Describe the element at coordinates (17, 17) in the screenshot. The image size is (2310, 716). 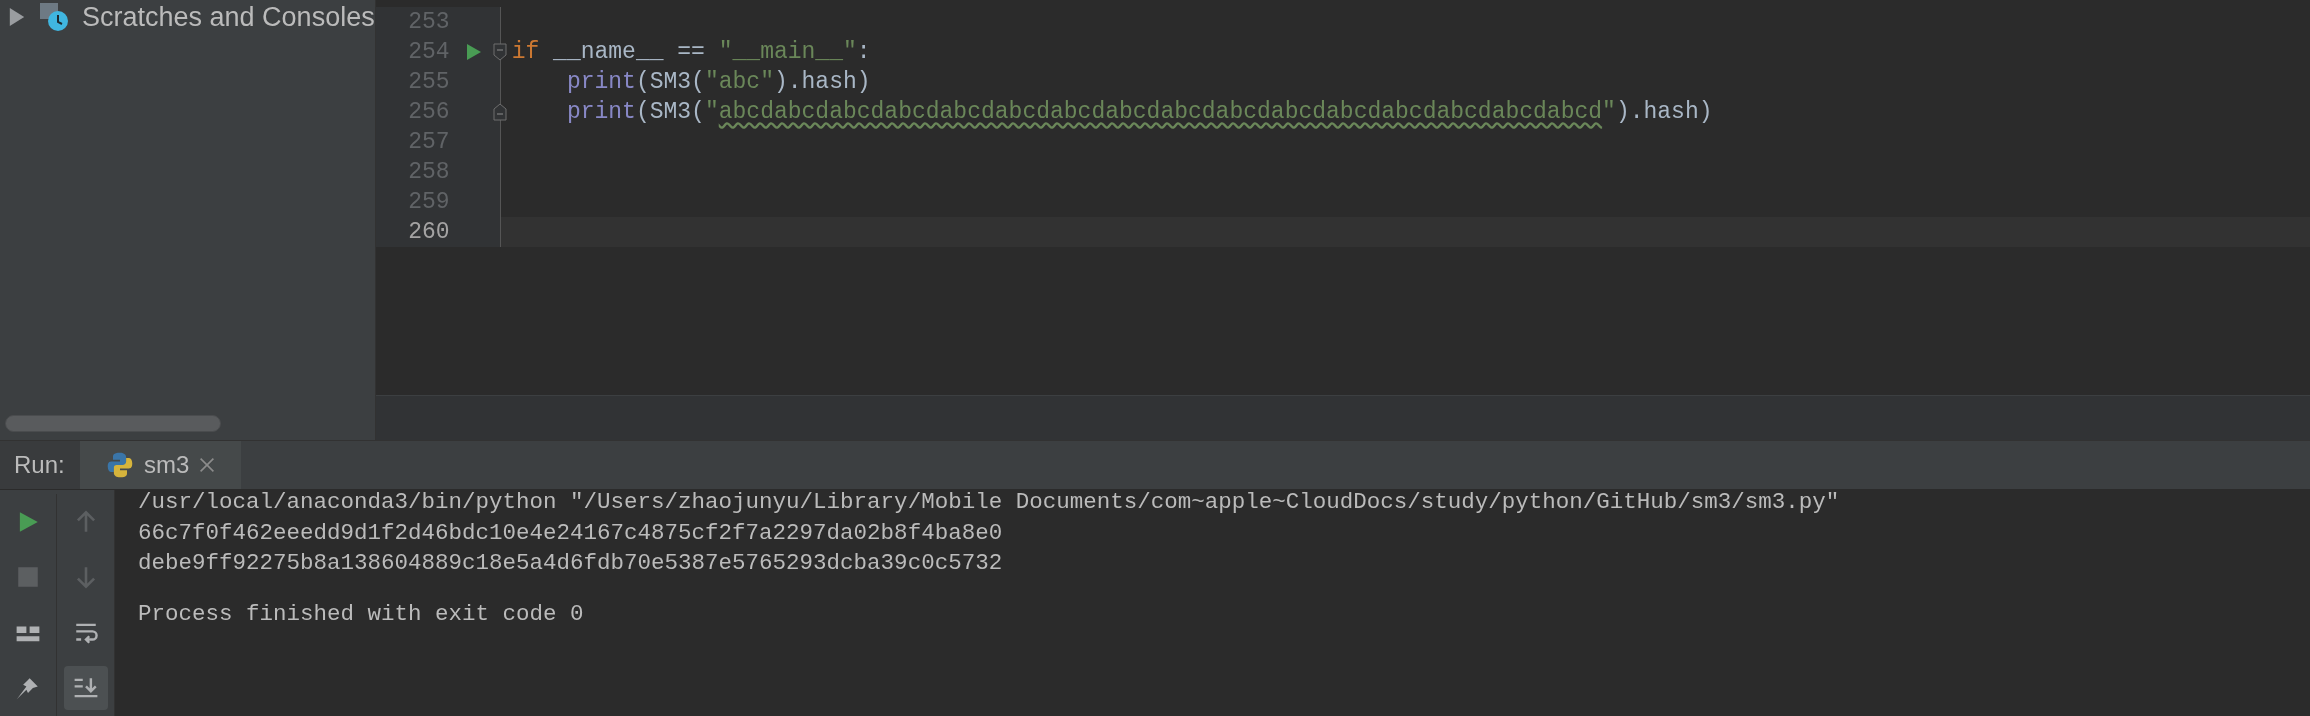
I see `collapsed-arrow-icon` at that location.